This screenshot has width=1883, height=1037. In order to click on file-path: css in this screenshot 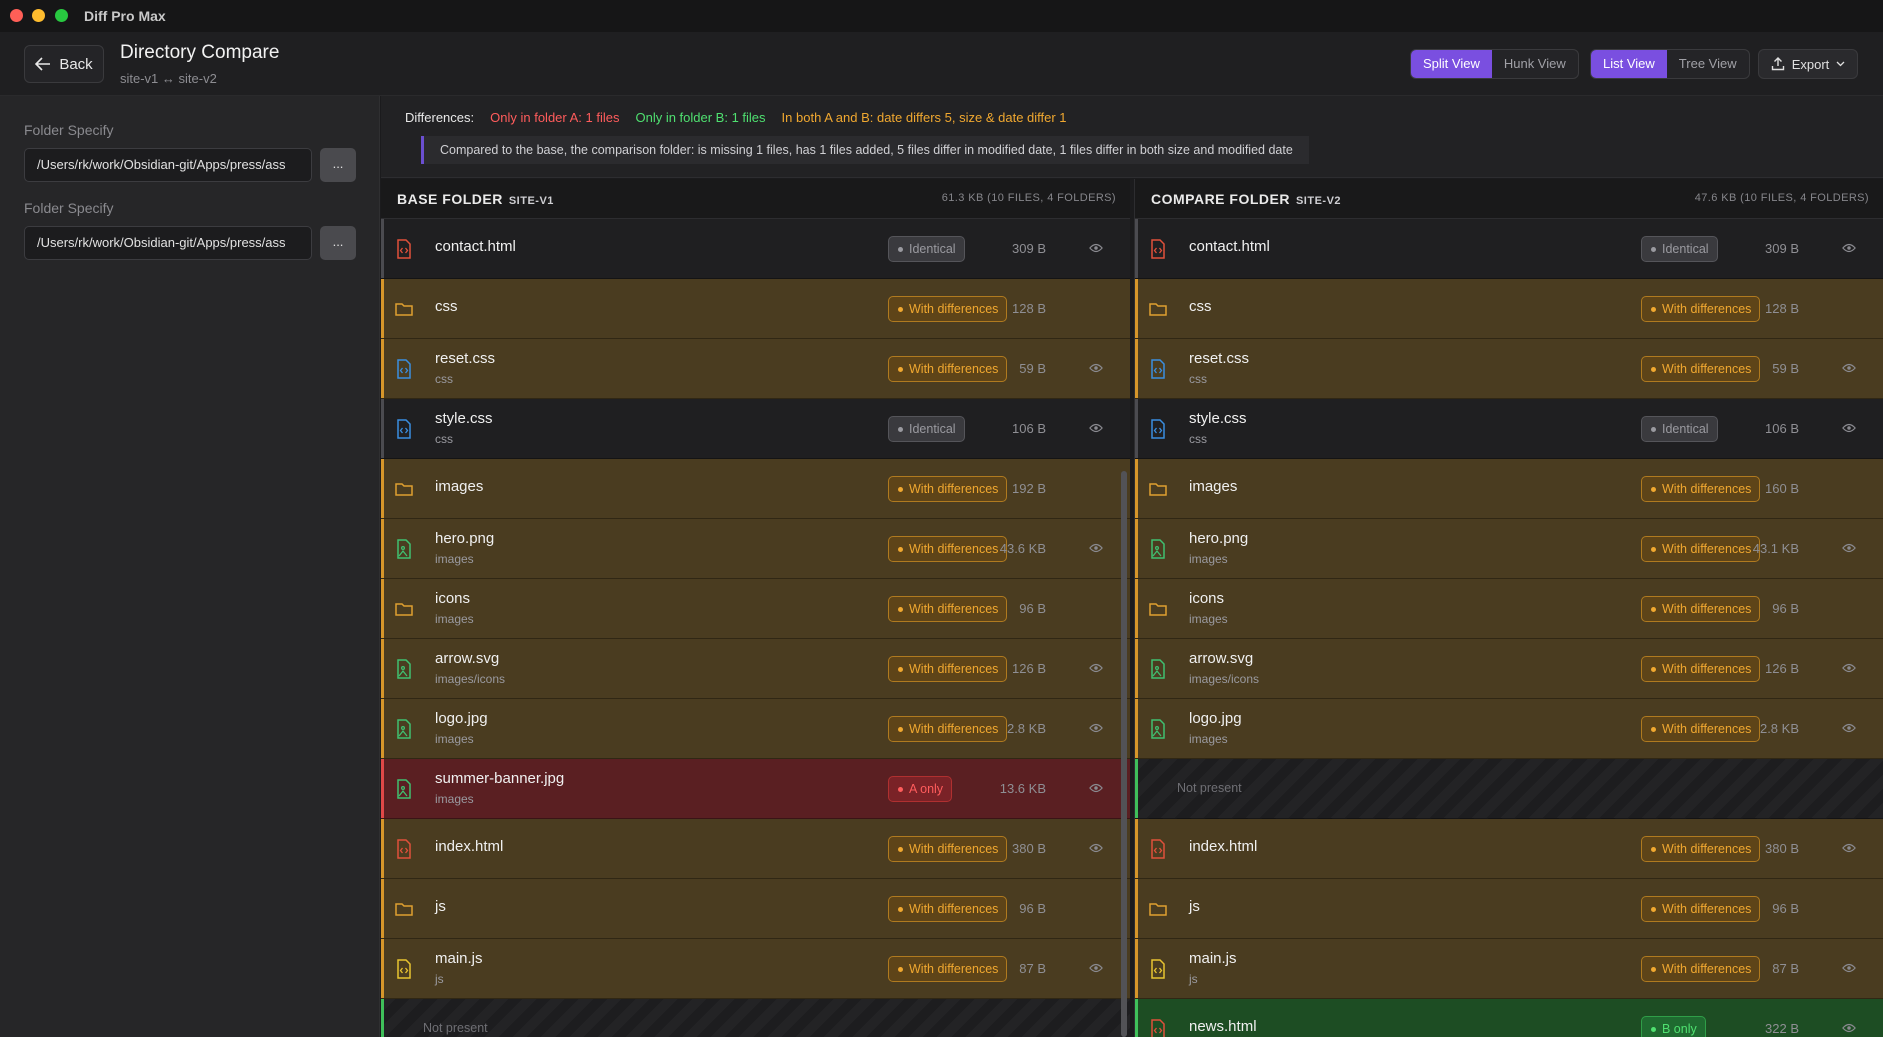, I will do `click(1198, 439)`.